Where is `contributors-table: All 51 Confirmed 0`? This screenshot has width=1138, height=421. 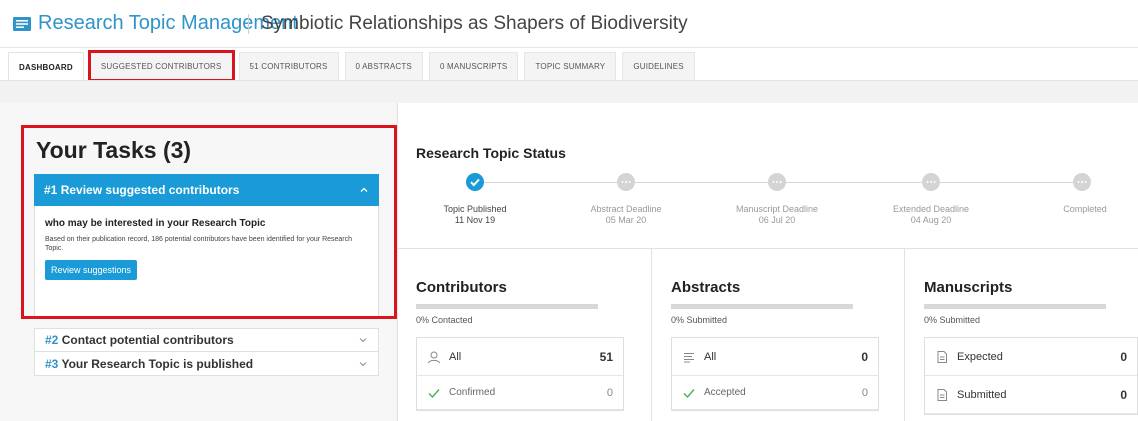
contributors-table: All 51 Confirmed 0 is located at coordinates (520, 374).